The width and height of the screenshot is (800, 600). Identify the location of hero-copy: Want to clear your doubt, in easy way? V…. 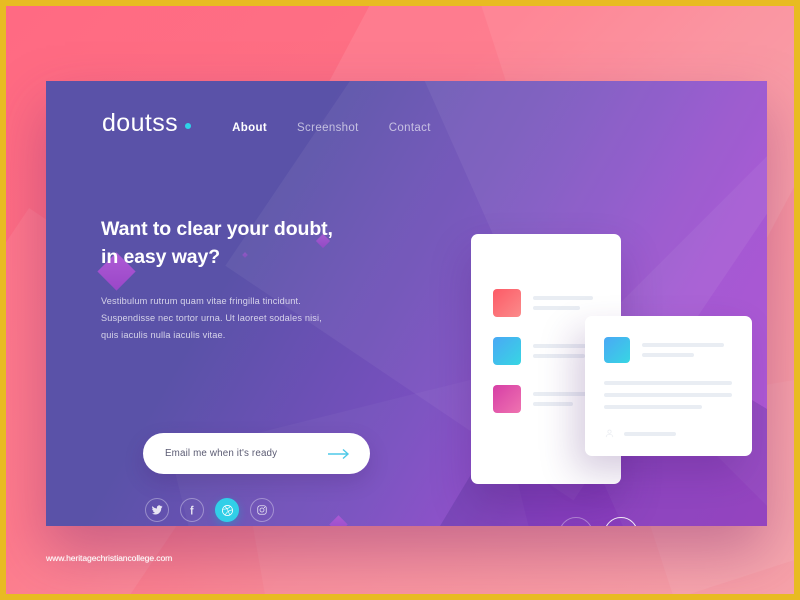
(251, 280).